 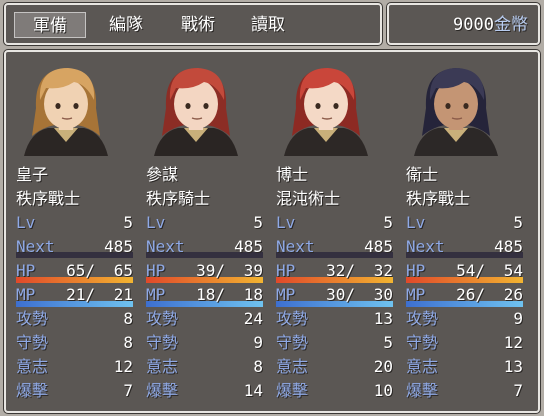 I want to click on gold-amount: 9000, so click(x=473, y=25).